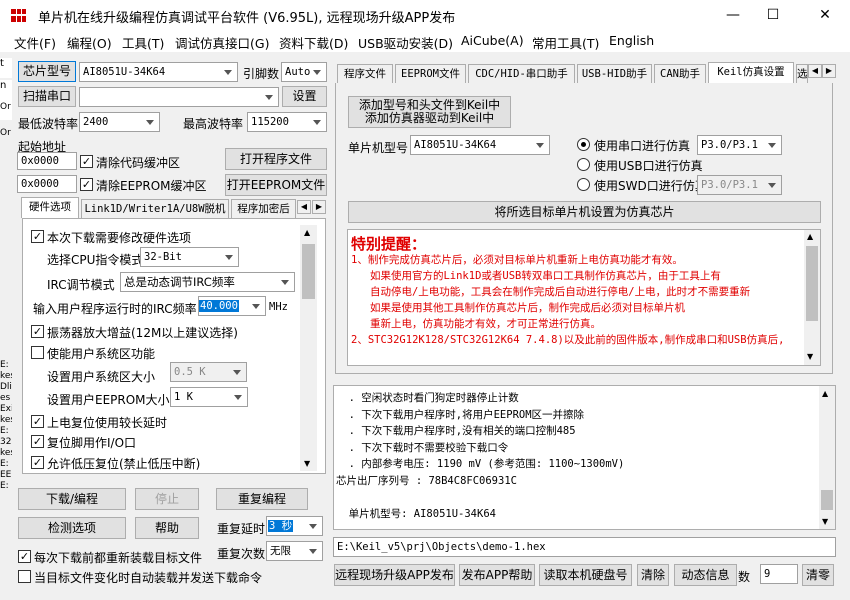 This screenshot has width=850, height=600. What do you see at coordinates (89, 42) in the screenshot?
I see `menu-program: 编程(O)` at bounding box center [89, 42].